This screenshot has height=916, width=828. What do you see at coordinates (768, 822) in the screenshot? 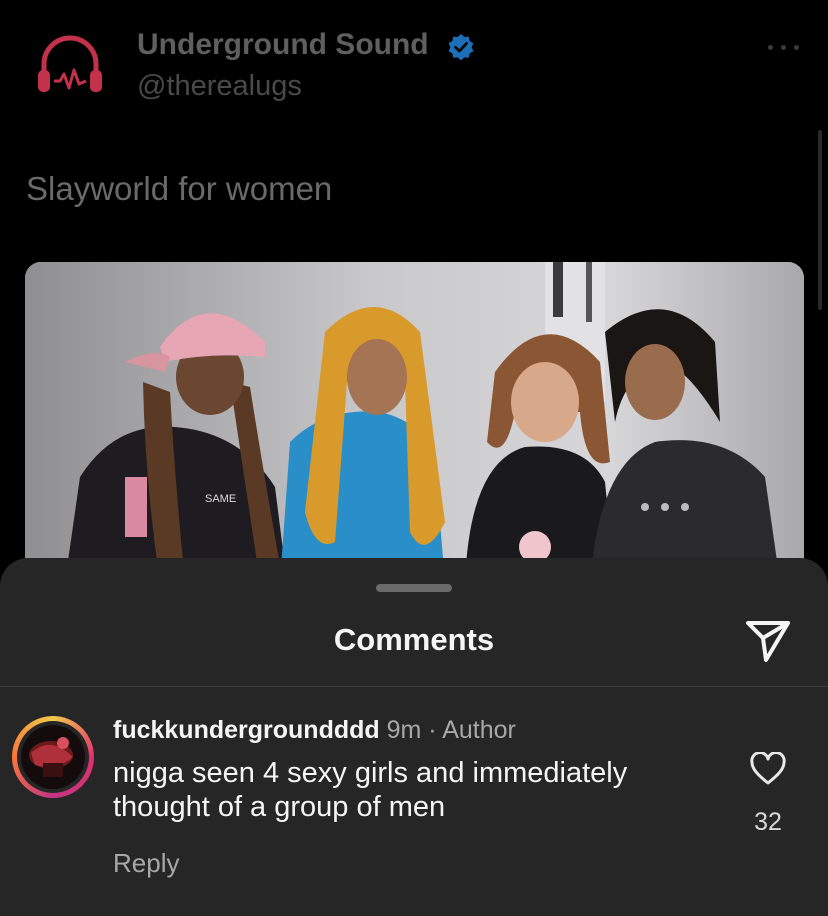
I see `like-count: 32` at bounding box center [768, 822].